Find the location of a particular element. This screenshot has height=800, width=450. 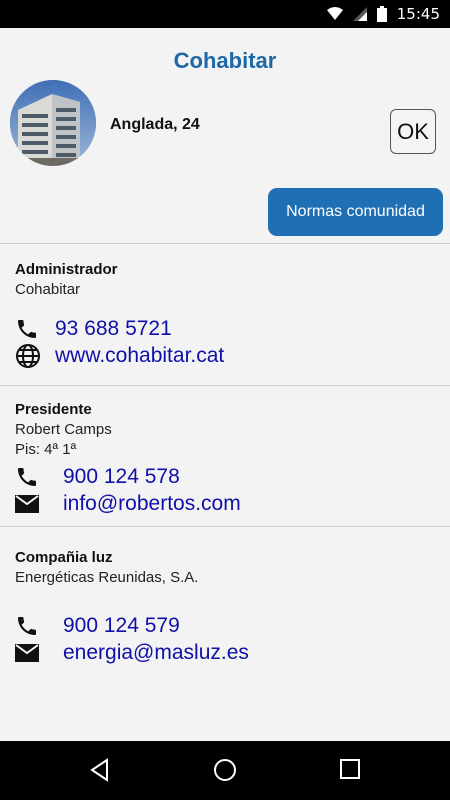

admin-name: Cohabitar is located at coordinates (48, 289).